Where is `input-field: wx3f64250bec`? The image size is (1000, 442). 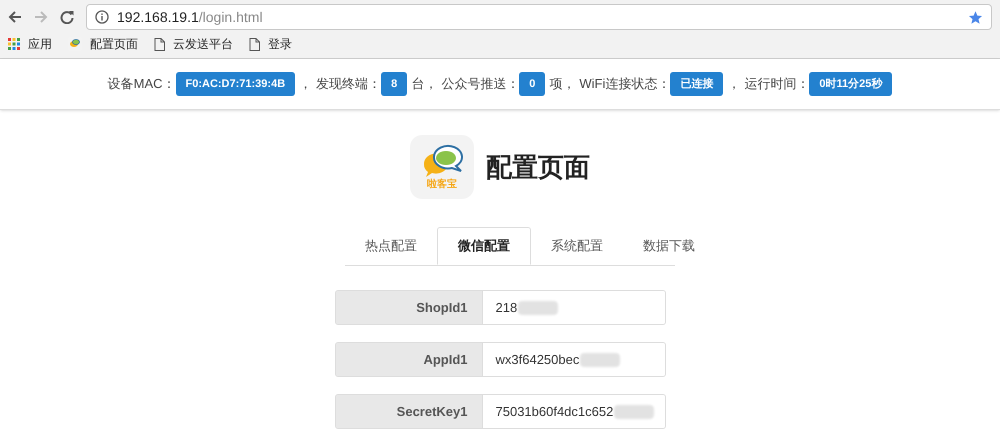
input-field: wx3f64250bec is located at coordinates (574, 359).